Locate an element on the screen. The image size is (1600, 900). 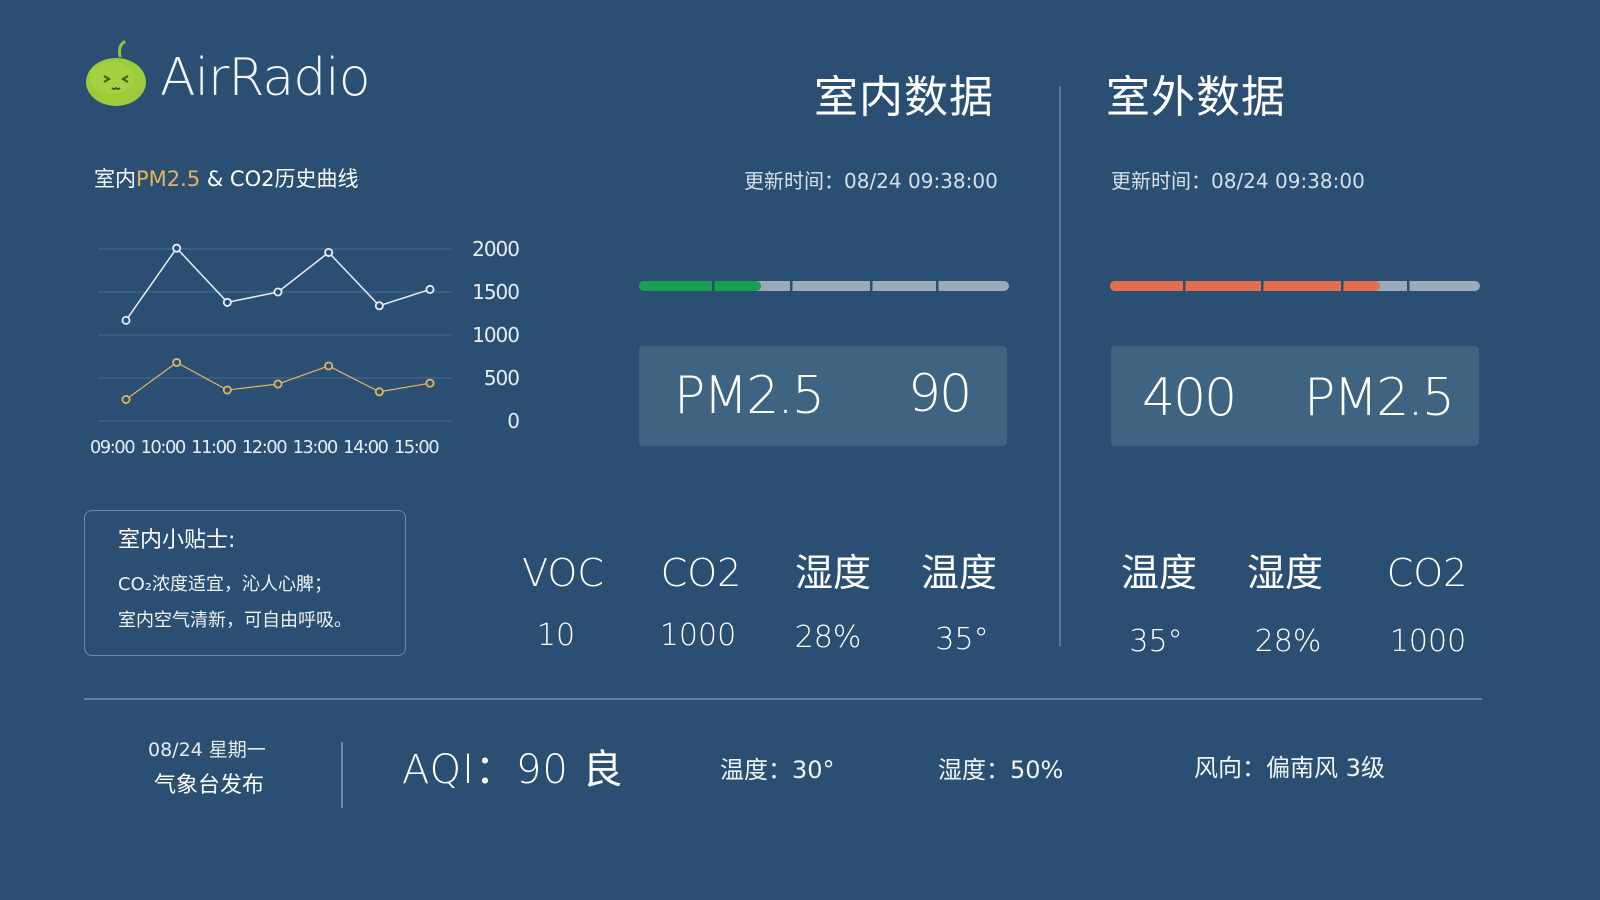
aqi-reading: AQI：90 良 is located at coordinates (513, 770).